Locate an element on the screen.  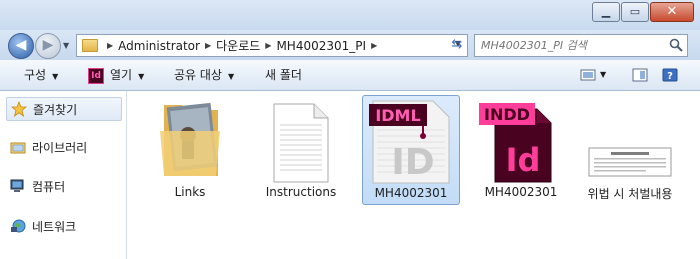
computer-icon is located at coordinates (17, 185).